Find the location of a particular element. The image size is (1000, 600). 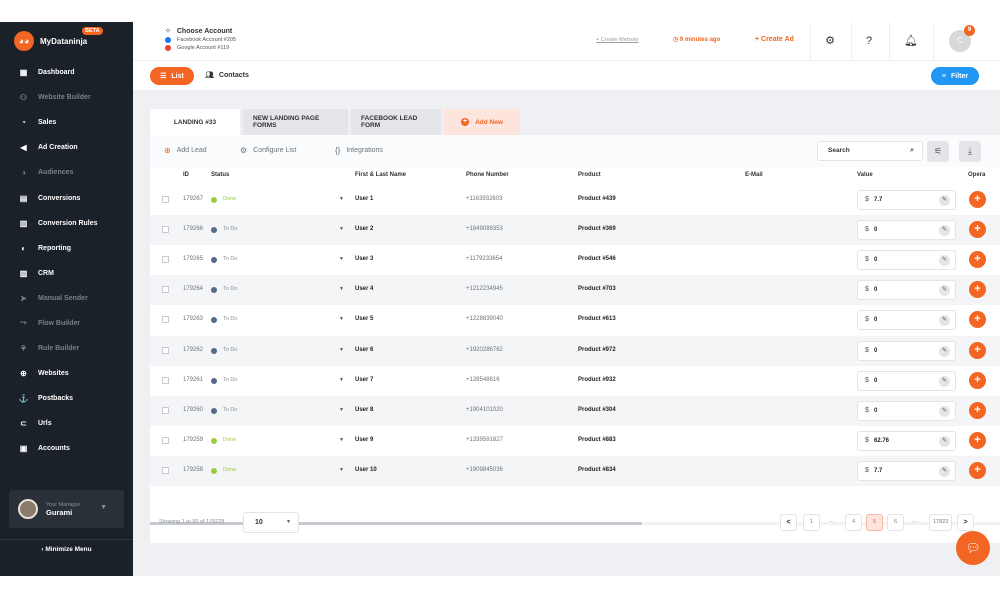

sidebar-item-dashboard: ▦ Dashboard is located at coordinates (66, 72).